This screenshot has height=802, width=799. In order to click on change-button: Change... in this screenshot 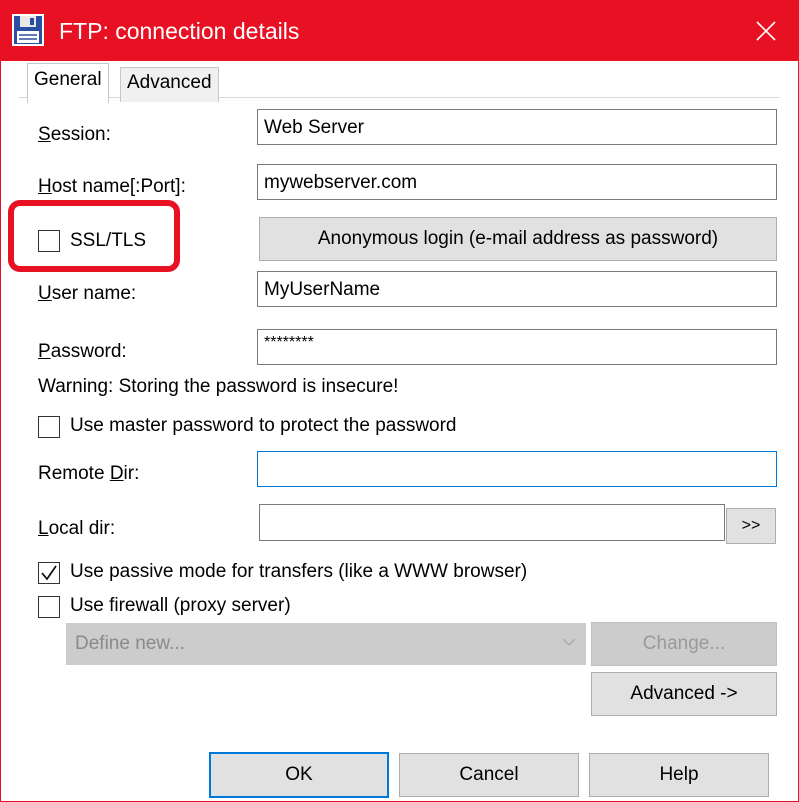, I will do `click(684, 644)`.